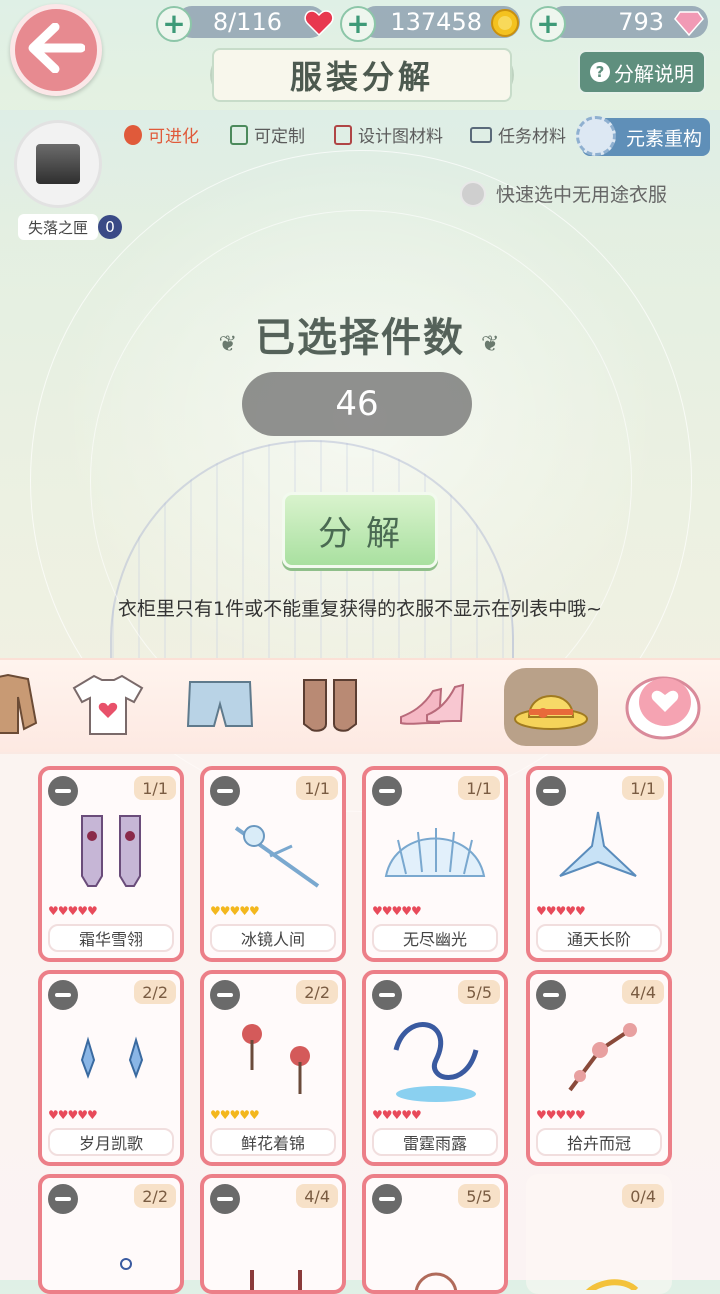 The width and height of the screenshot is (720, 1294). Describe the element at coordinates (111, 1142) in the screenshot. I see `item-name: 岁月凯歌` at that location.